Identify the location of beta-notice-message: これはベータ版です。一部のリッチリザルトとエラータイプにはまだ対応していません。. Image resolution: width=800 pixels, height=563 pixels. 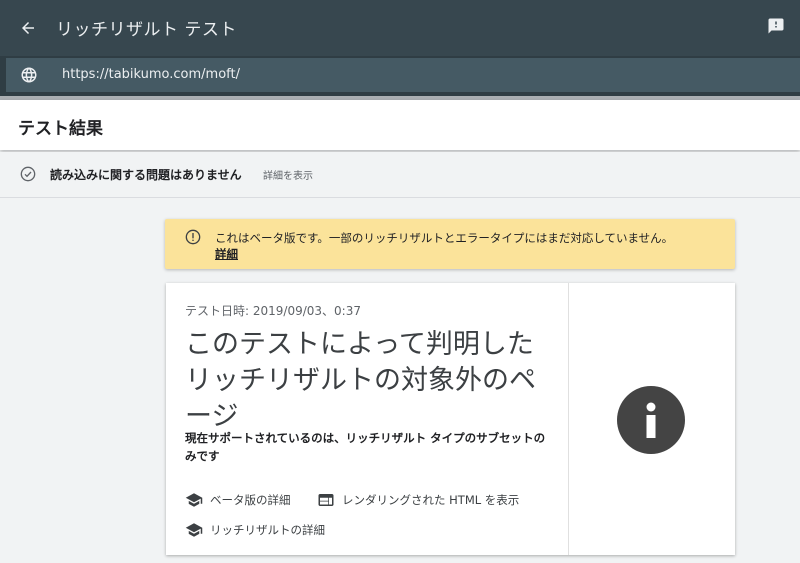
(444, 238).